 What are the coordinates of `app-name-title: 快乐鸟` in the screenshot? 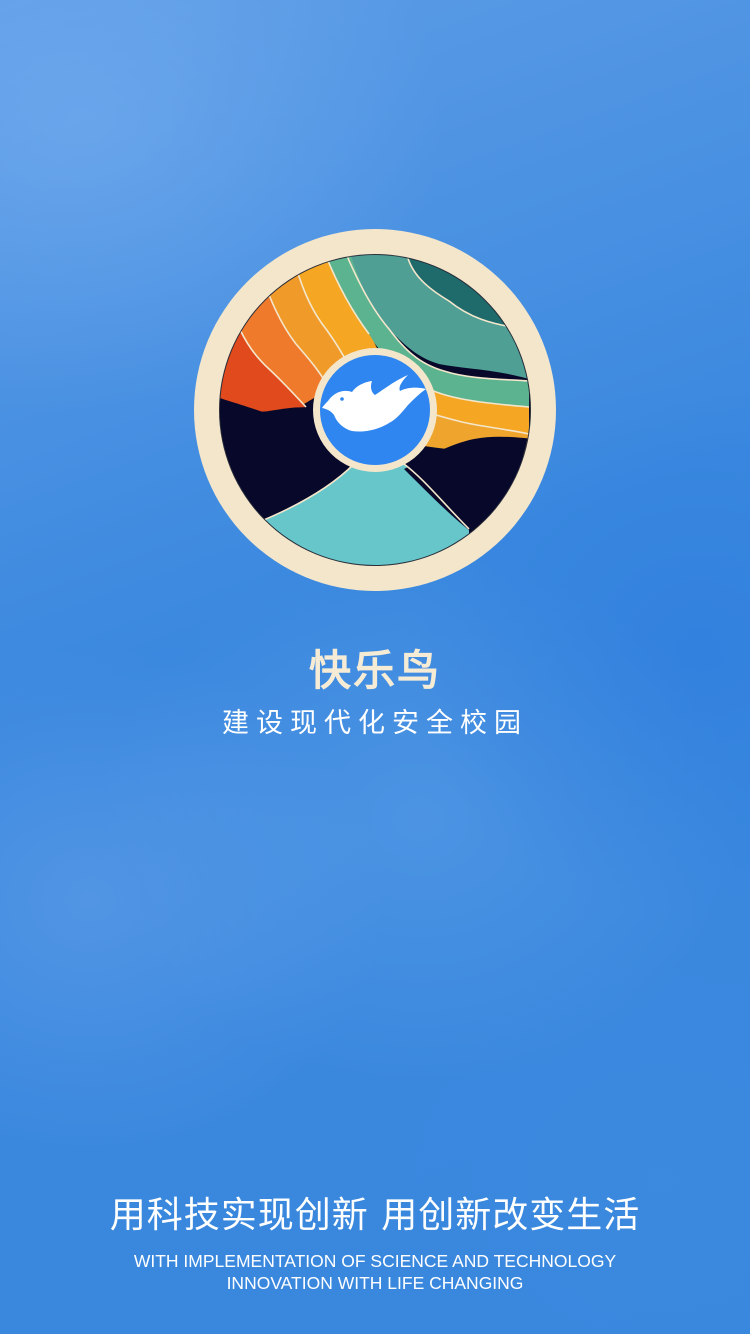 It's located at (374, 670).